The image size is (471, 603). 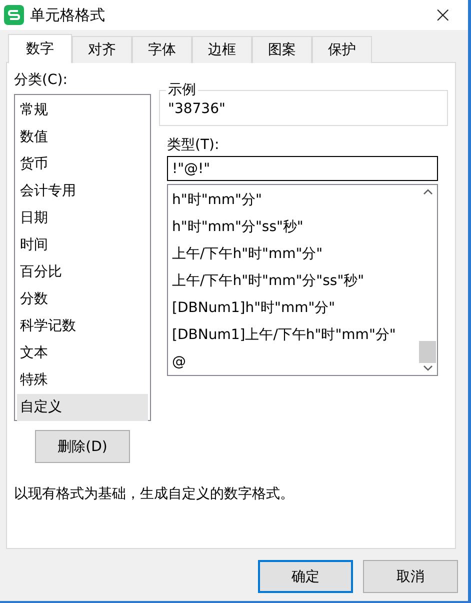 What do you see at coordinates (82, 326) in the screenshot?
I see `category-item: 科学记数` at bounding box center [82, 326].